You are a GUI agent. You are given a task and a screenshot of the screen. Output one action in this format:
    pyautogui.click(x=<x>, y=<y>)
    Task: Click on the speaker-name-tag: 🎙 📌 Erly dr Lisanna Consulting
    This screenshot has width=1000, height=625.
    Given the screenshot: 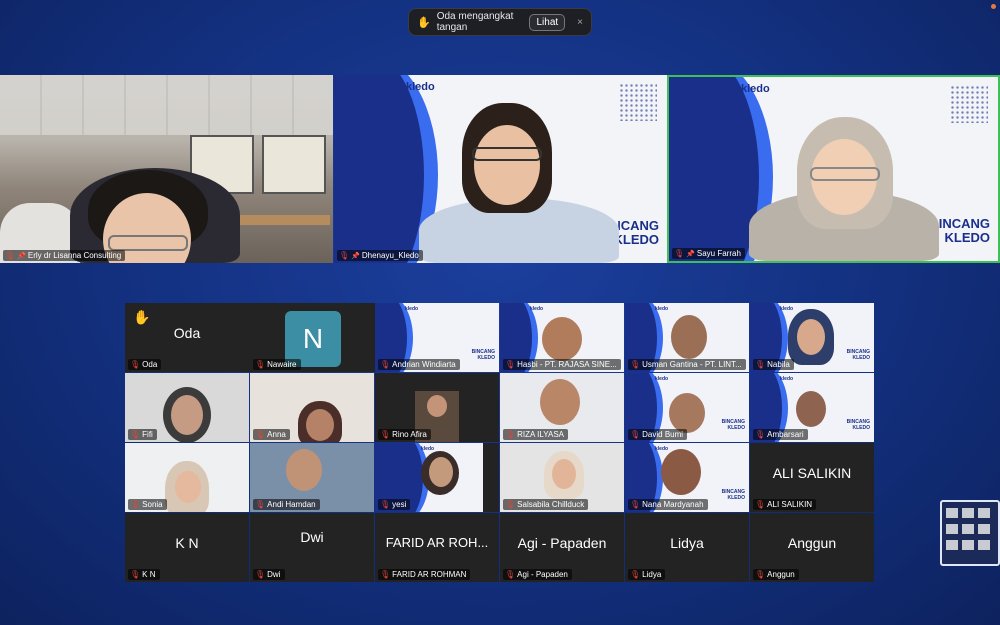 What is the action you would take?
    pyautogui.click(x=64, y=255)
    